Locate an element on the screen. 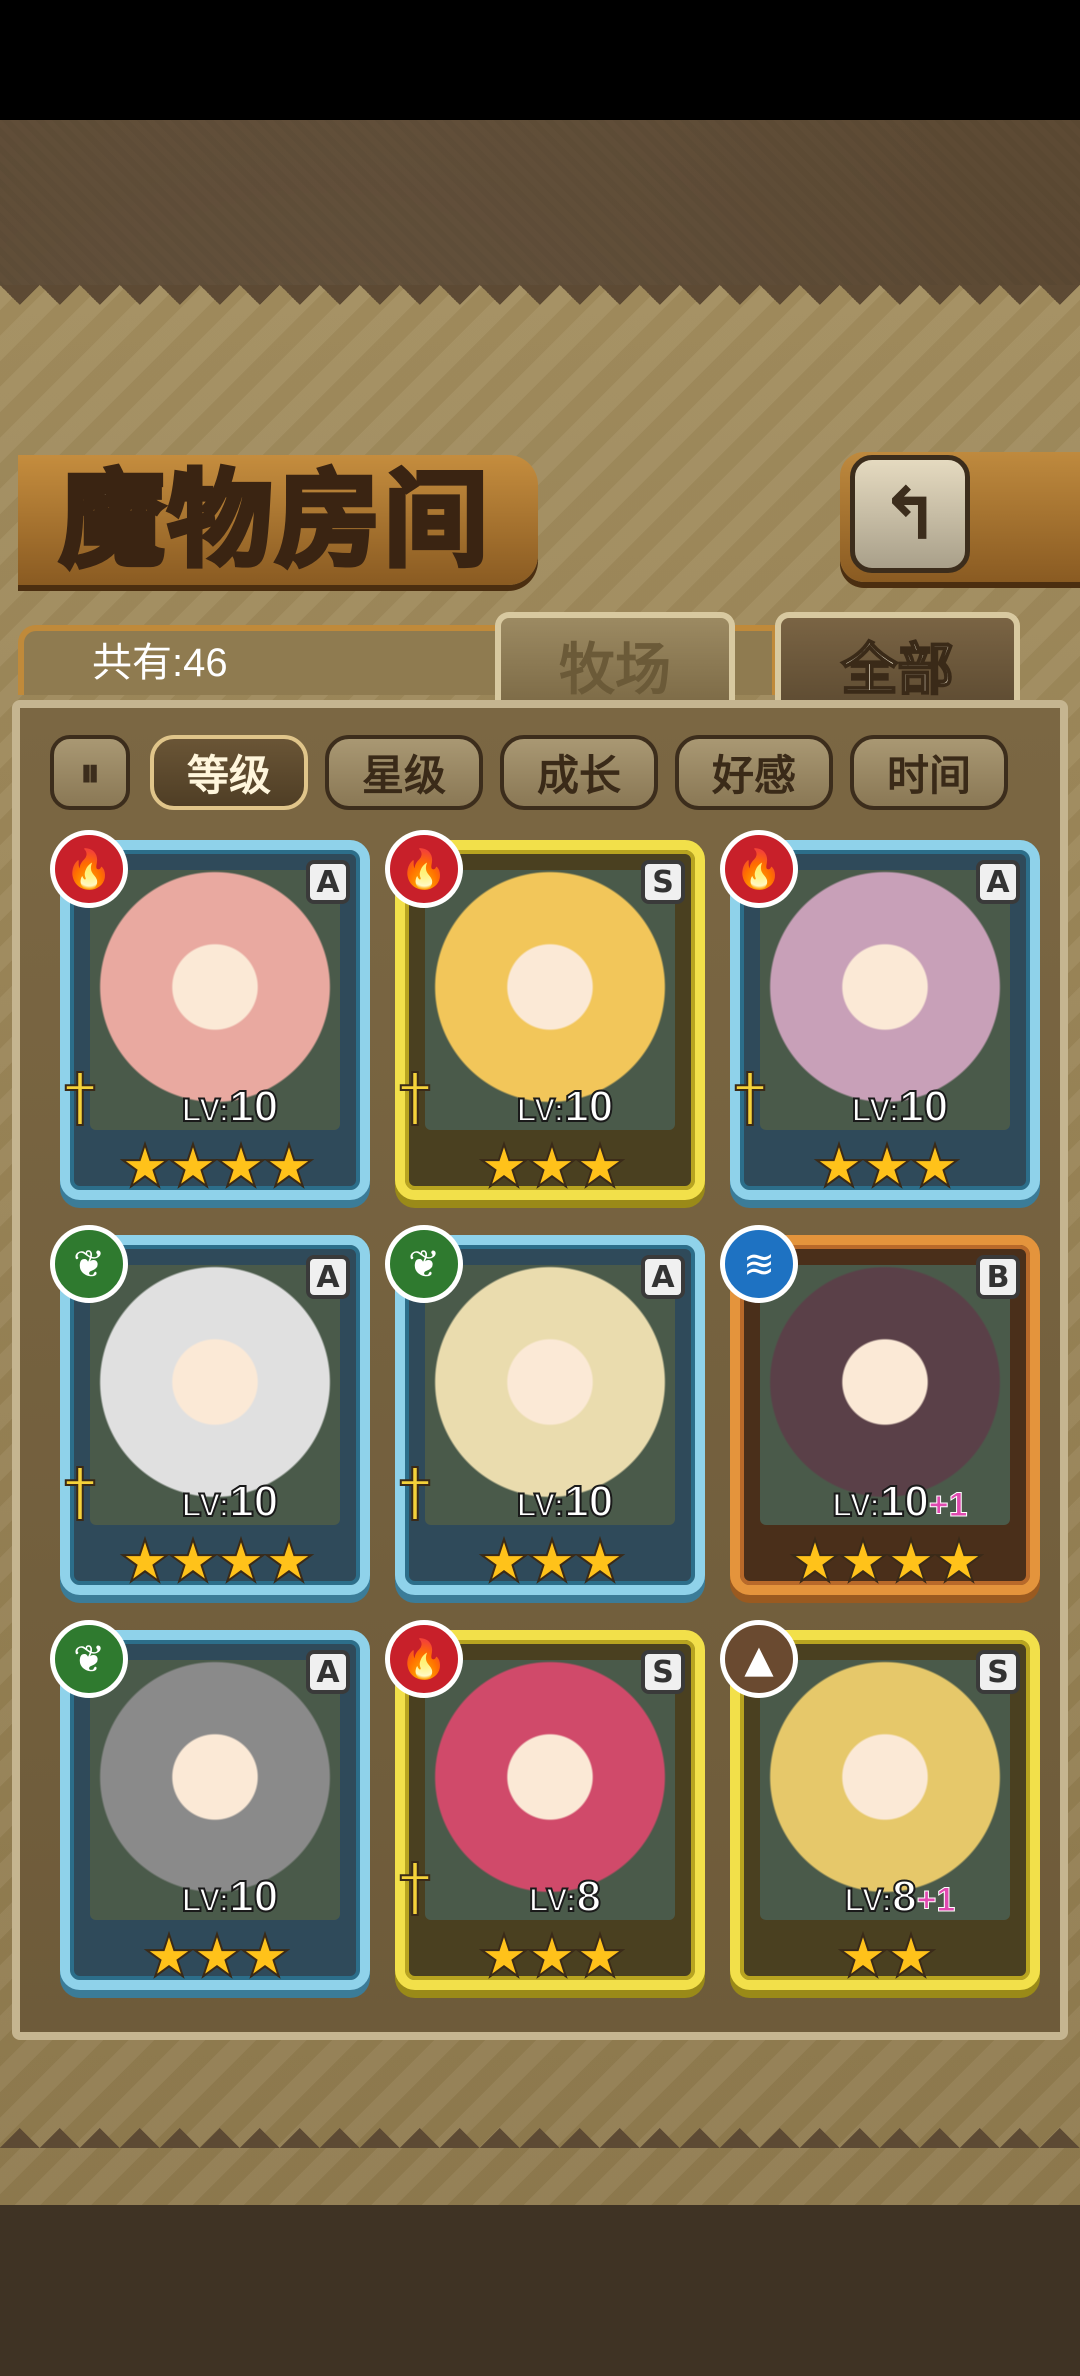 This screenshot has width=1080, height=2376. sort-level-button: 等级 is located at coordinates (229, 772).